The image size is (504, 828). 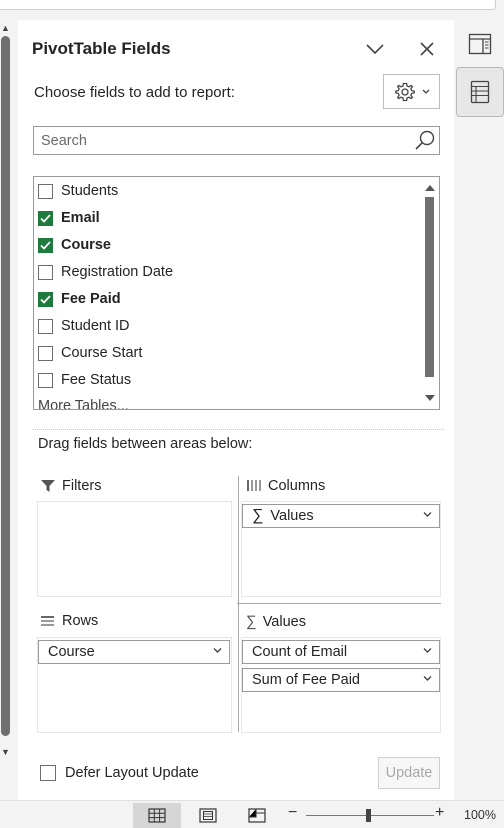 I want to click on sheet-vertical-scrollbar: ▲ ▼, so click(x=7, y=410).